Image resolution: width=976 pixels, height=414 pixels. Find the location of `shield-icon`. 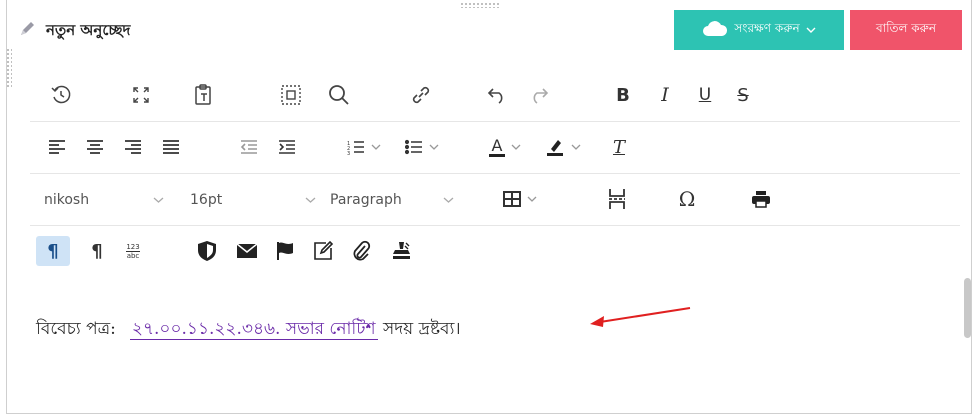

shield-icon is located at coordinates (207, 251).